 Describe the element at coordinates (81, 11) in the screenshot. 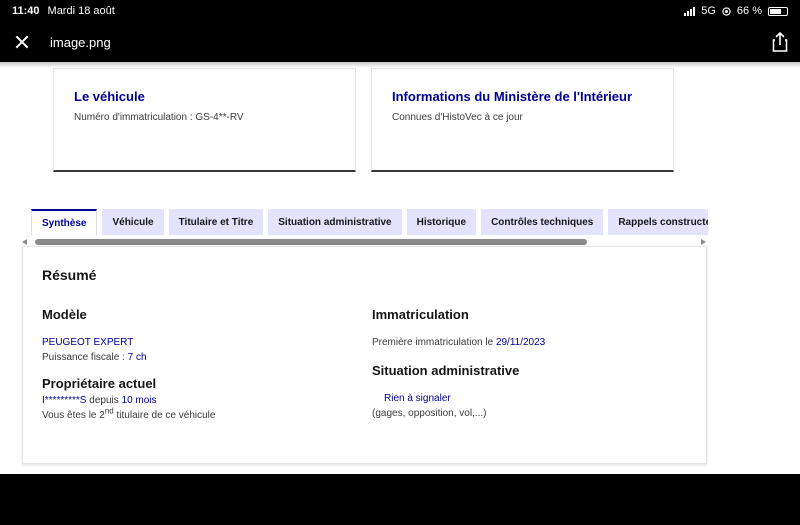

I see `status-date: Mardi 18 août` at that location.